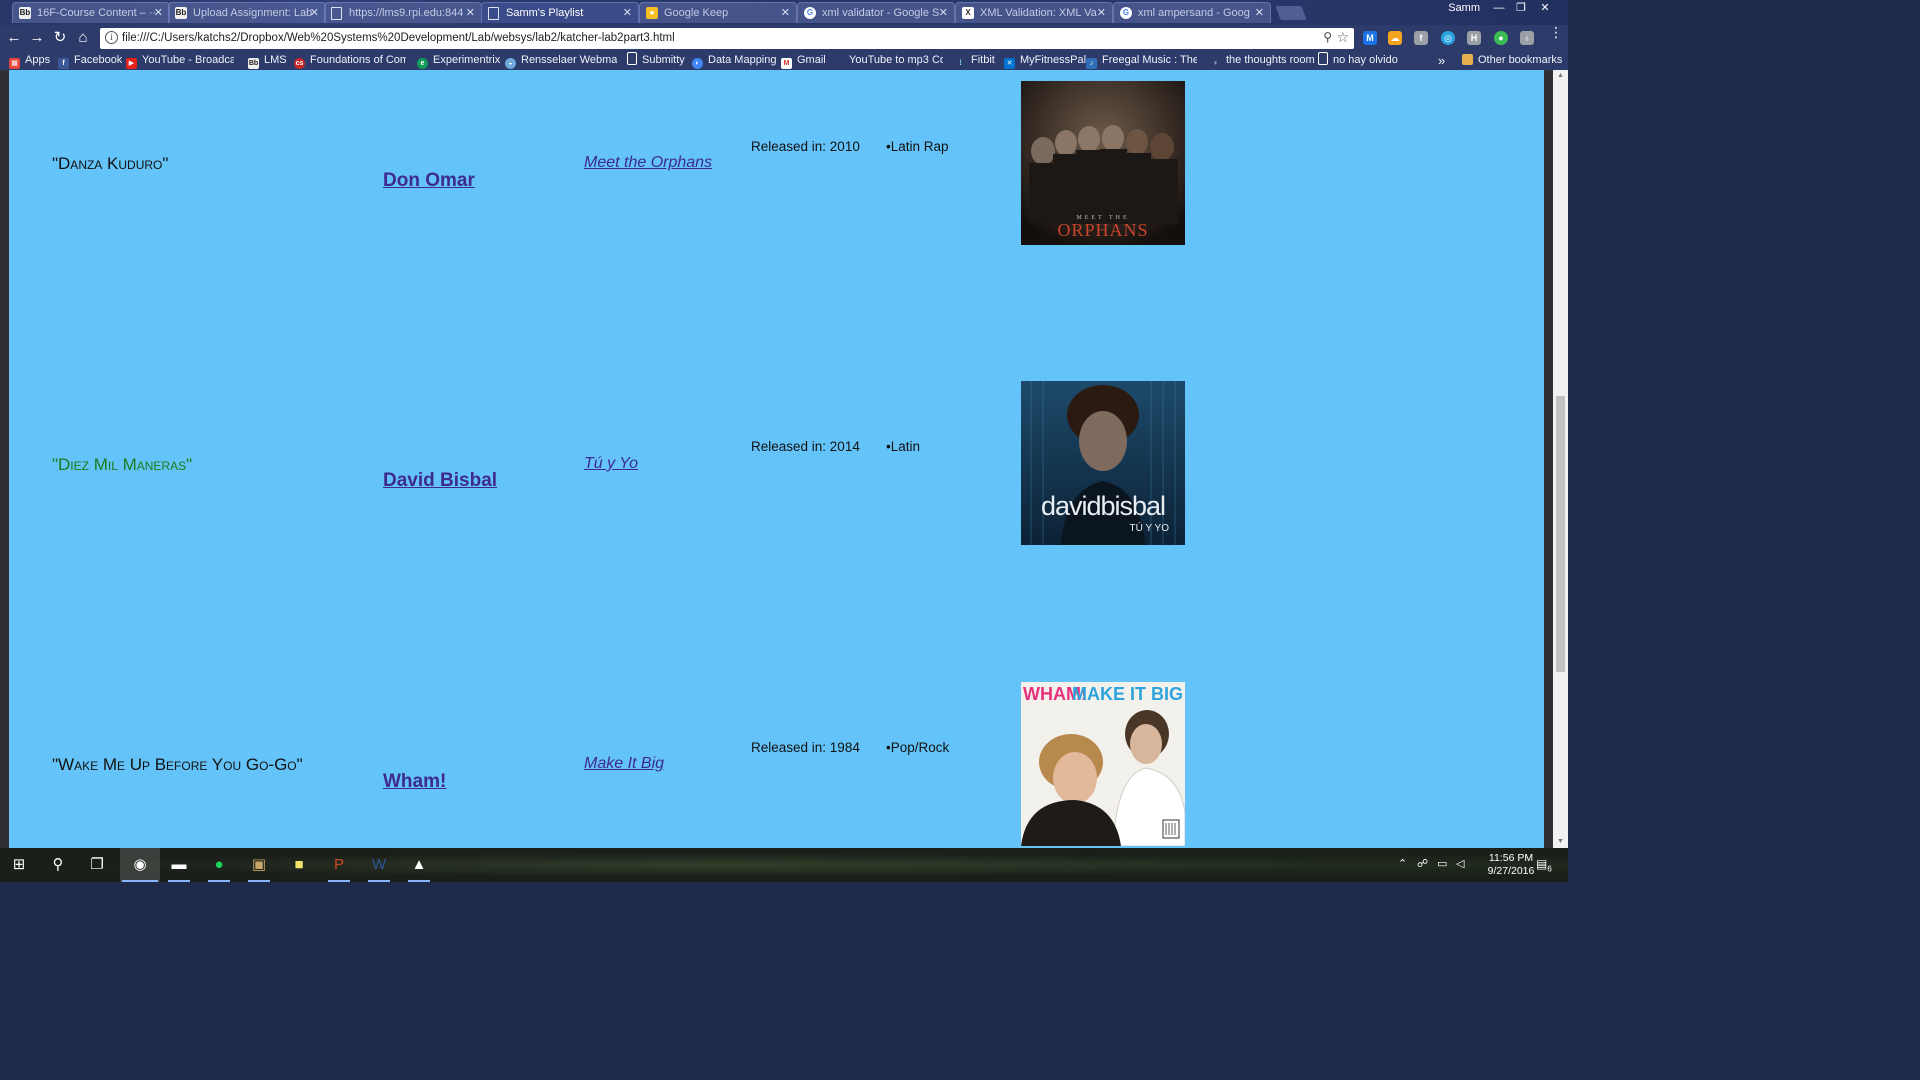  I want to click on clock-date: 9/27/2016, so click(1511, 871).